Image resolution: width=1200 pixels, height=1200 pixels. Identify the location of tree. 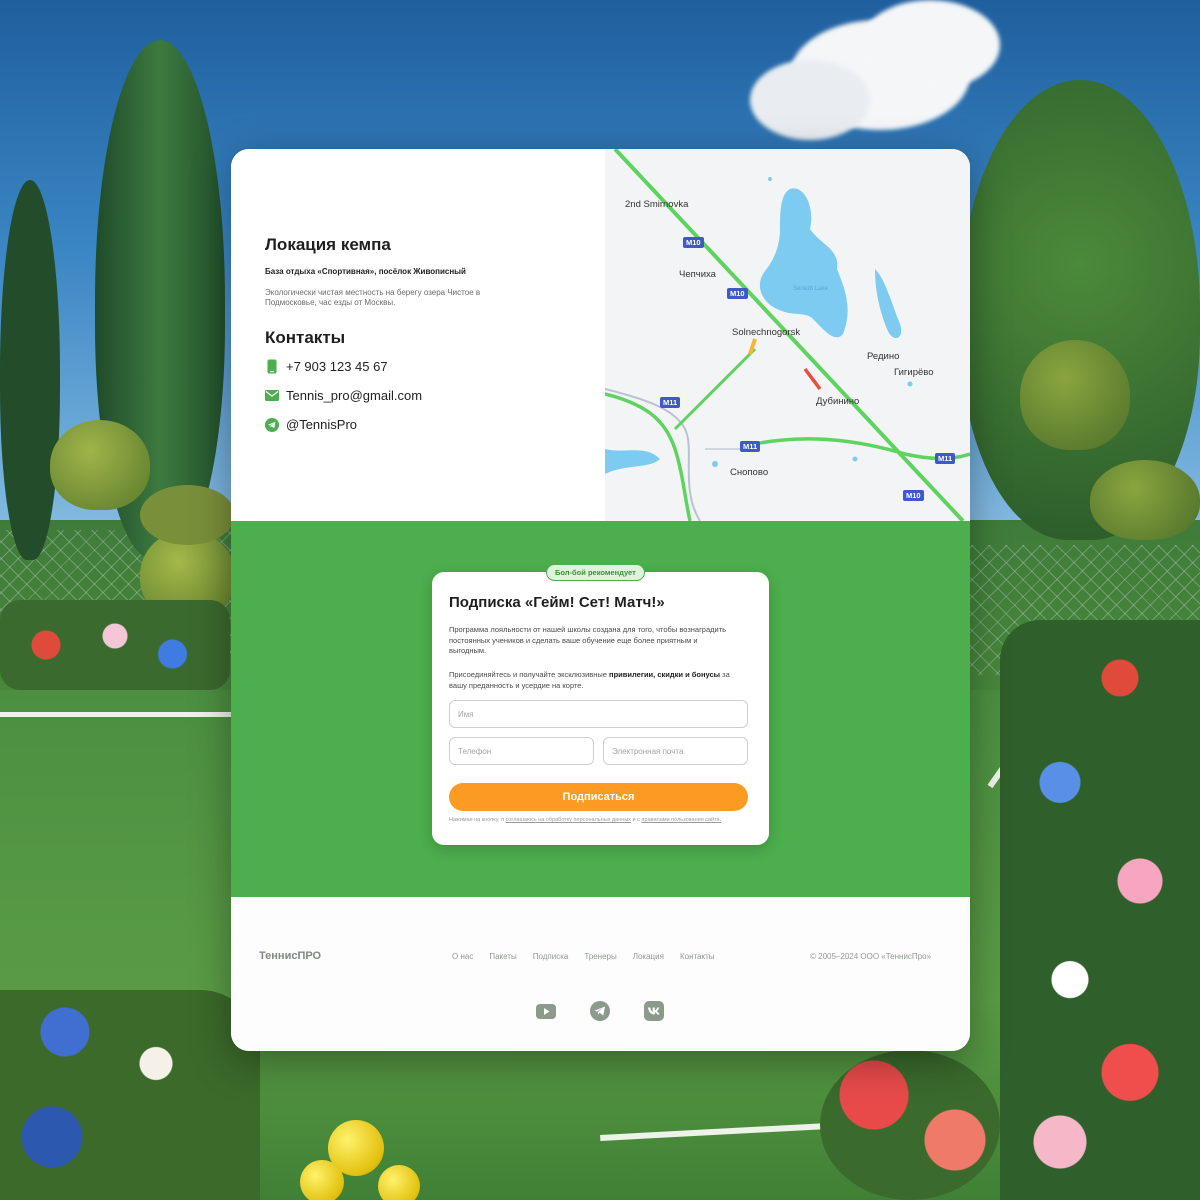
(30, 370).